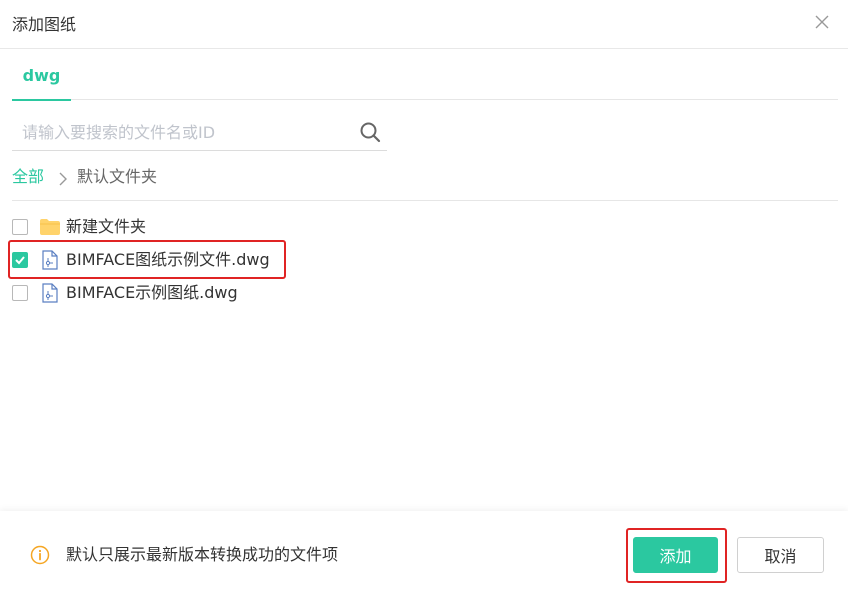 This screenshot has width=848, height=597. Describe the element at coordinates (202, 554) in the screenshot. I see `footer-note: 默认只展示最新版本转换成功的文件项` at that location.